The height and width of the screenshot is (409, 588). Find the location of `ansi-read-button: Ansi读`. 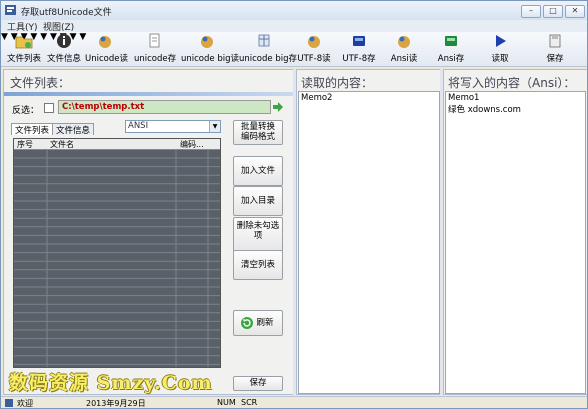

ansi-read-button: Ansi读 is located at coordinates (404, 49).